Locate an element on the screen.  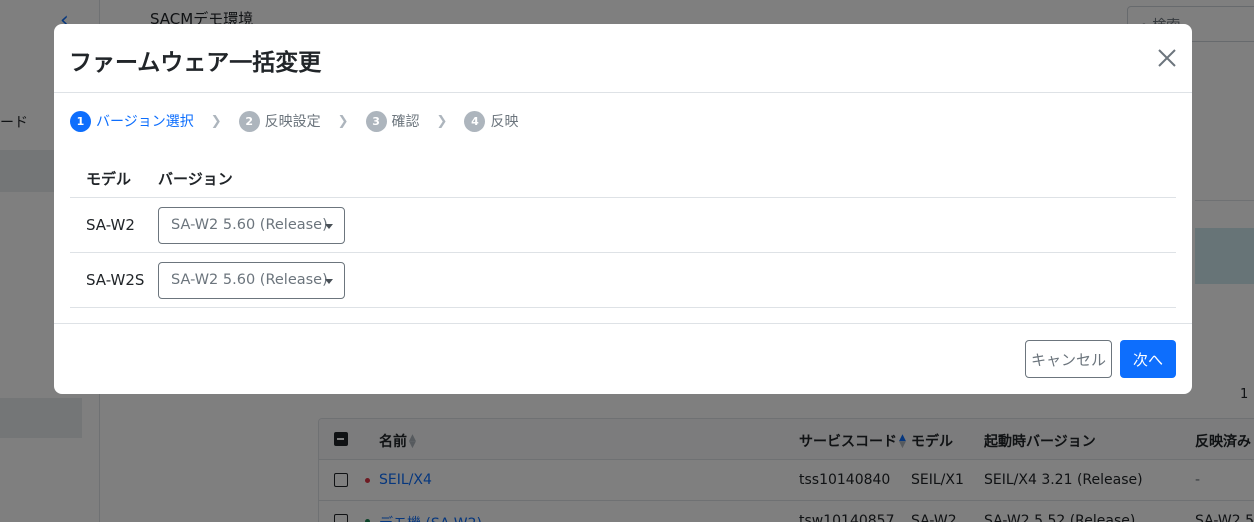
version-row: SA-W2 SA-W2 5.60 (Release) is located at coordinates (623, 225).